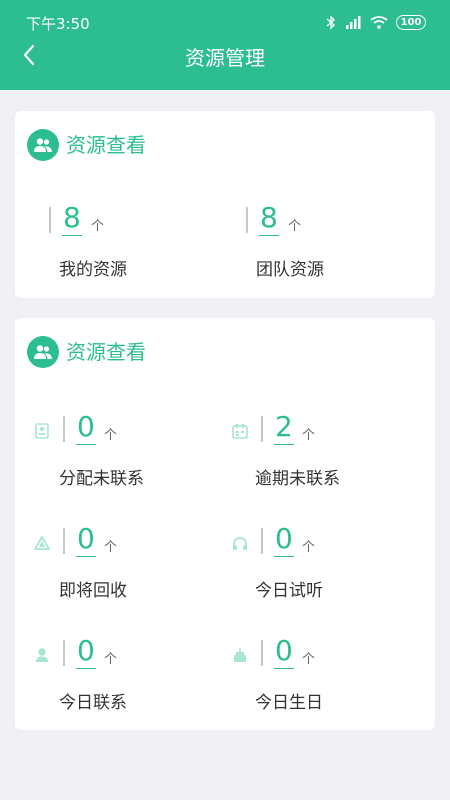 The width and height of the screenshot is (450, 800). Describe the element at coordinates (123, 451) in the screenshot. I see `stat-assigned-not-contacted: 0 个 分配未联系` at that location.